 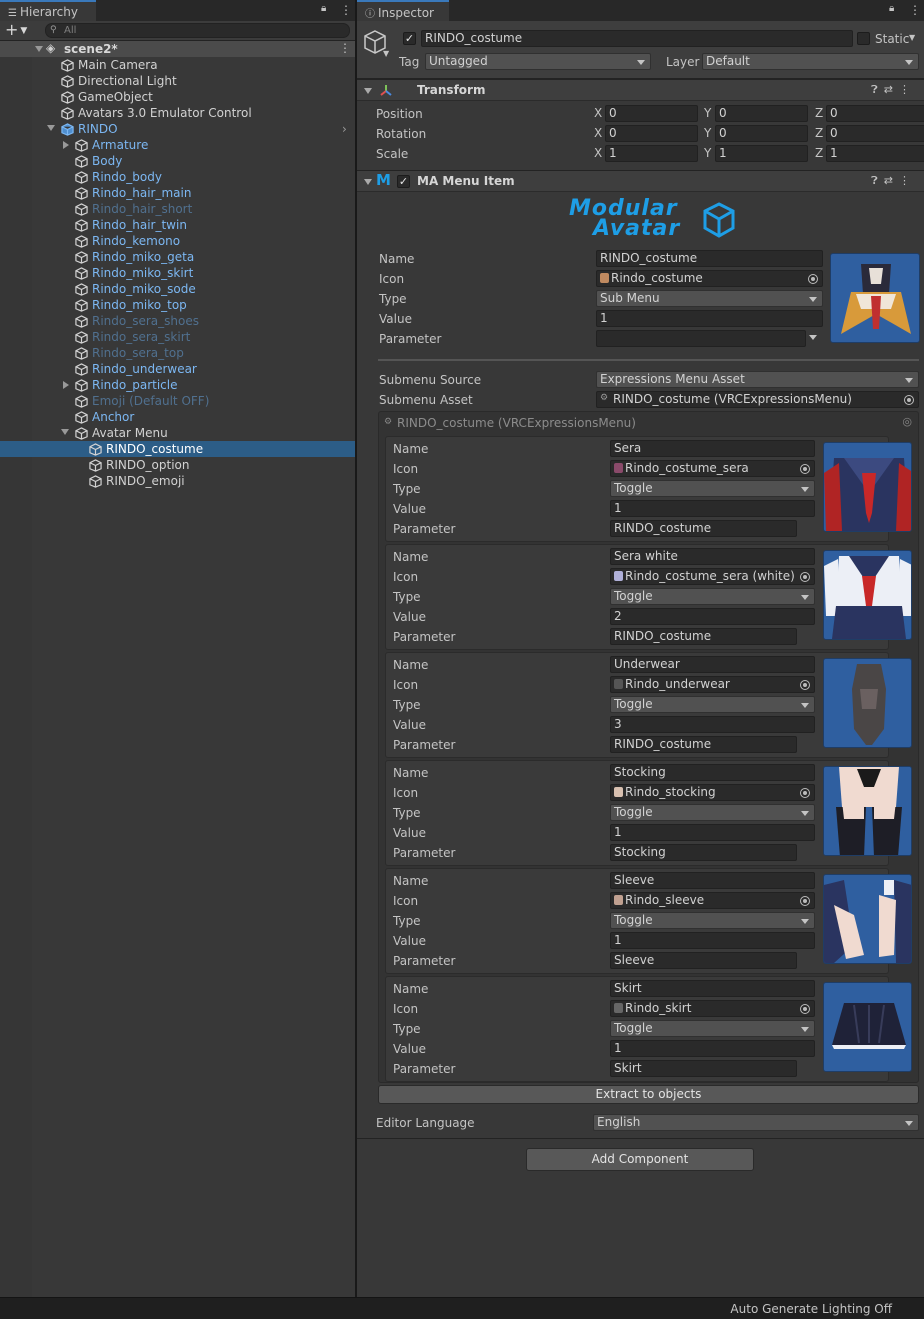 I want to click on search-input: All, so click(x=197, y=30).